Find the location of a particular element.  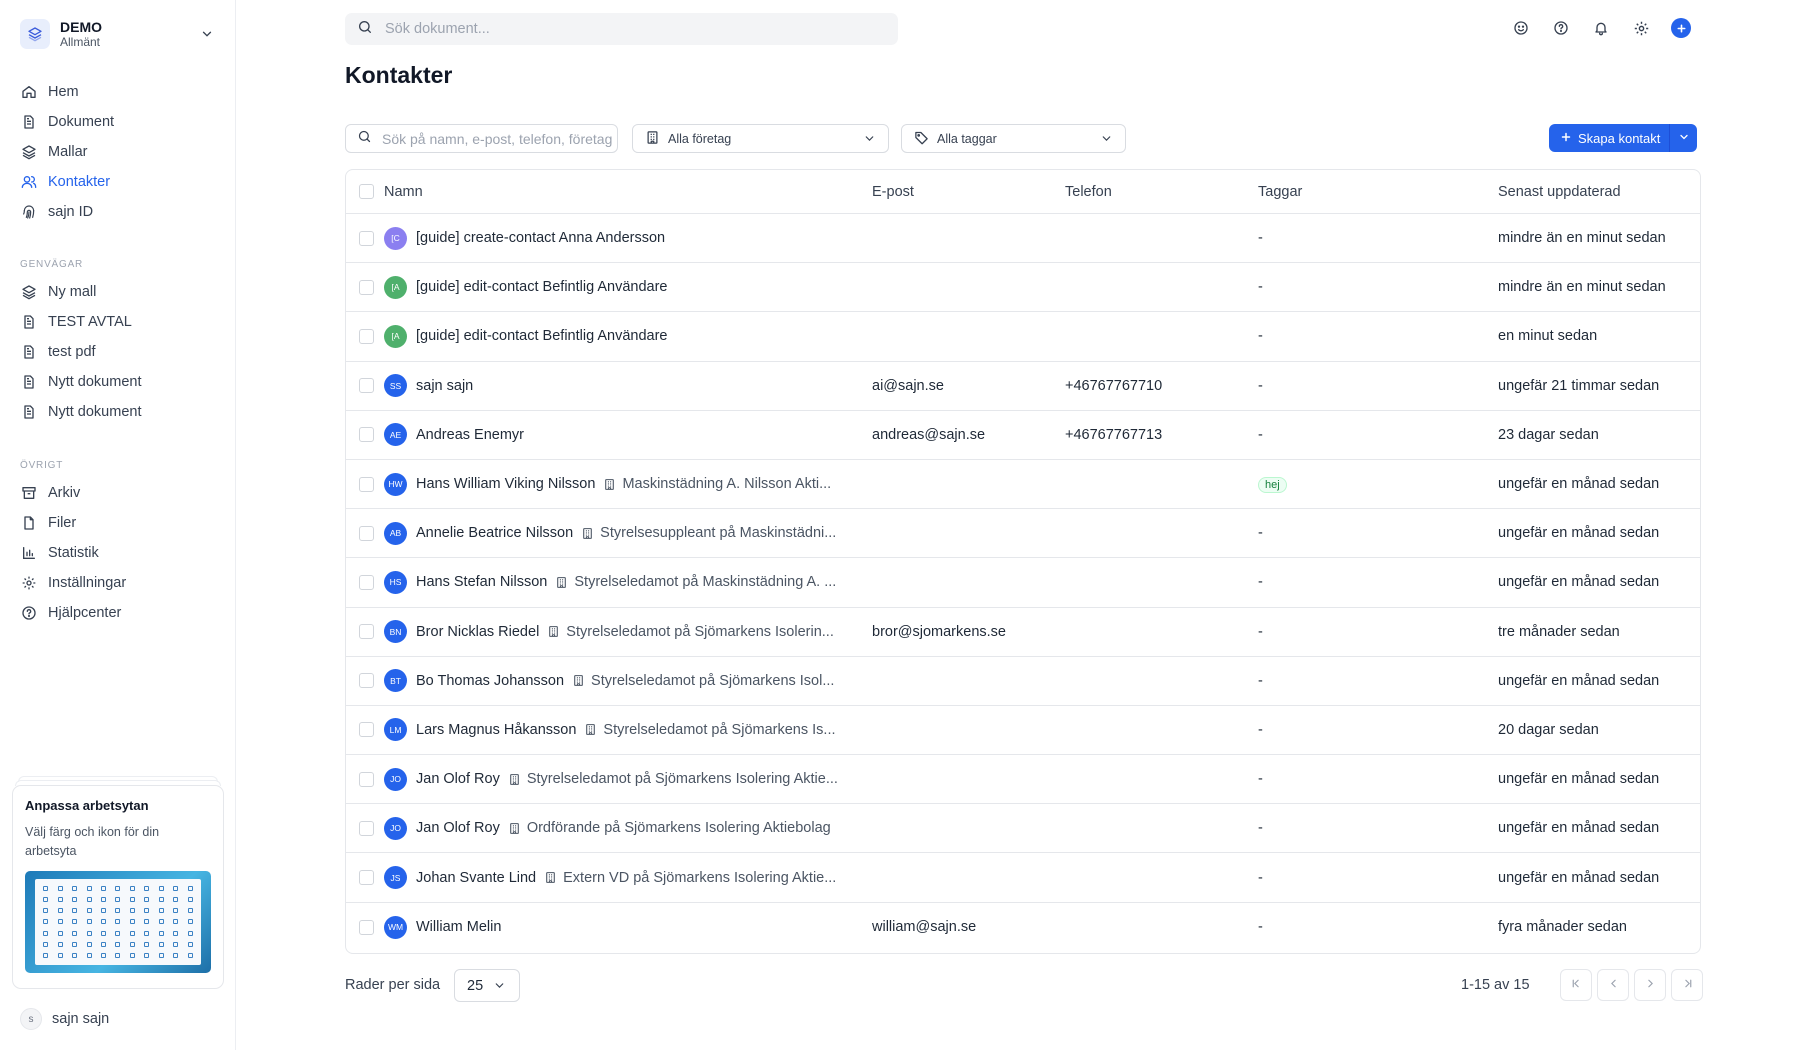

create-contact-button: Skapa kontakt is located at coordinates (1609, 138).